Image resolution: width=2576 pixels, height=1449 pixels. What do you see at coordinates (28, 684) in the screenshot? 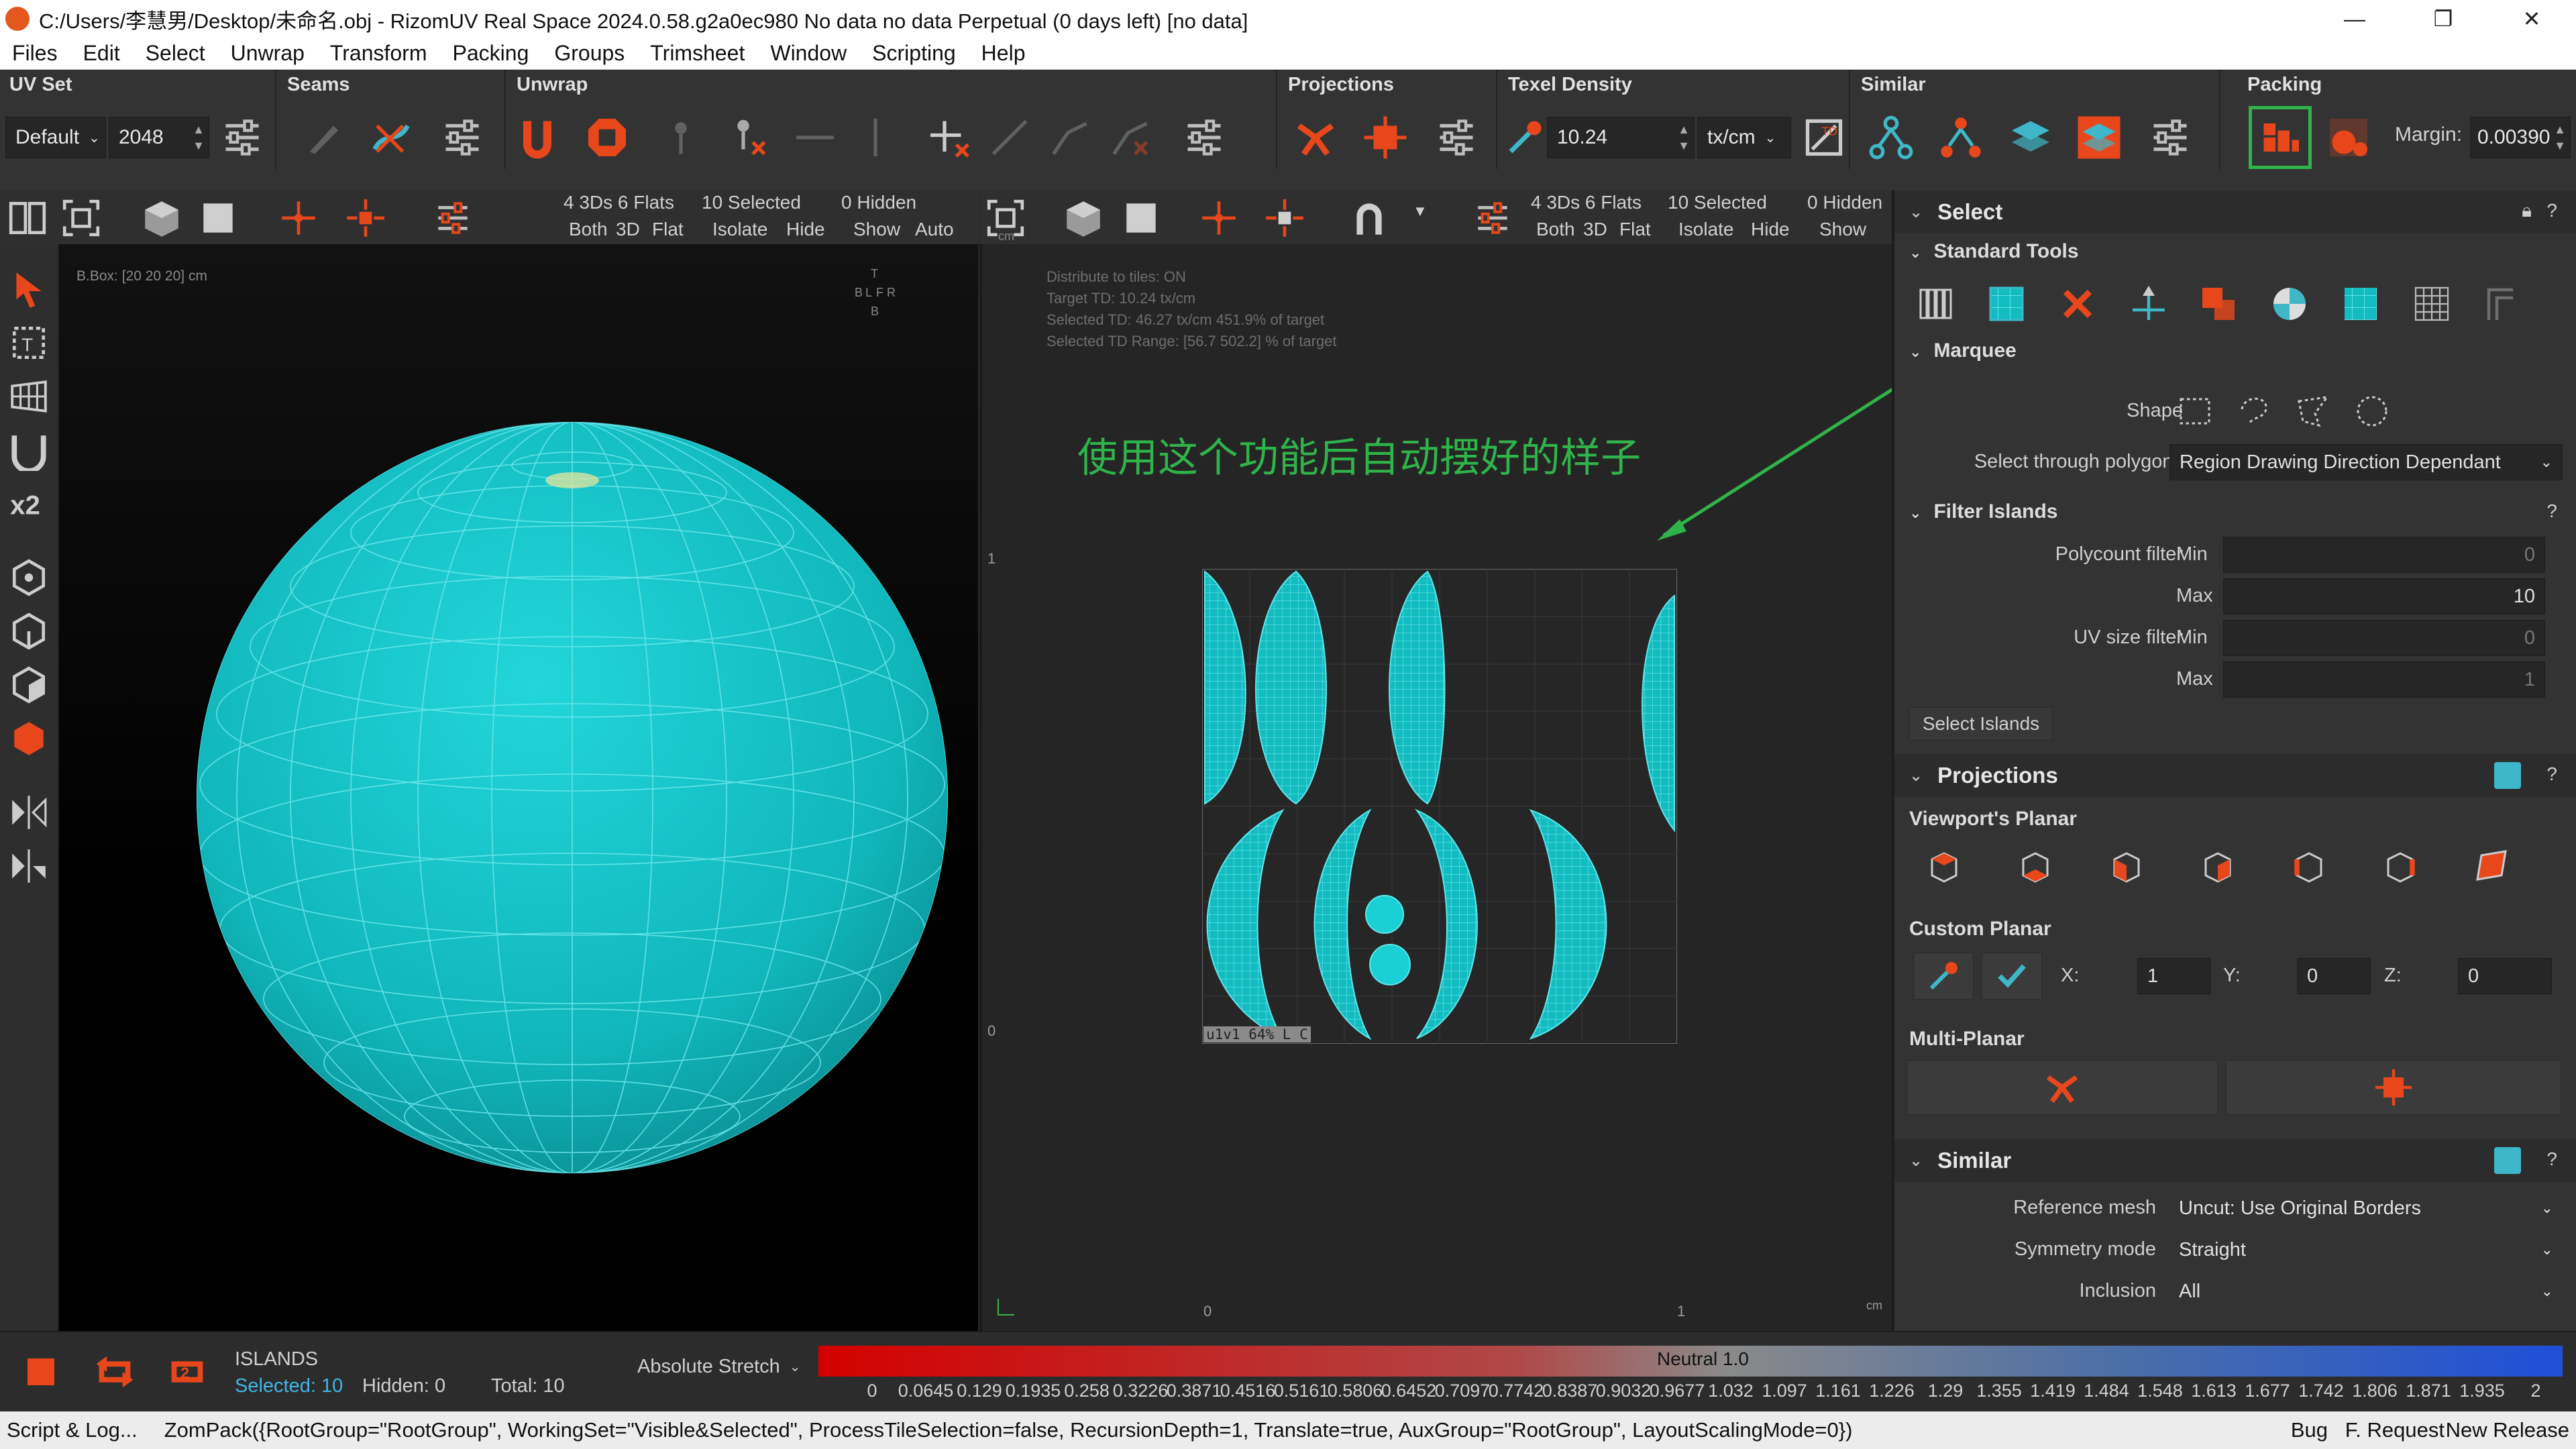
I see `polygon-mode-icon` at bounding box center [28, 684].